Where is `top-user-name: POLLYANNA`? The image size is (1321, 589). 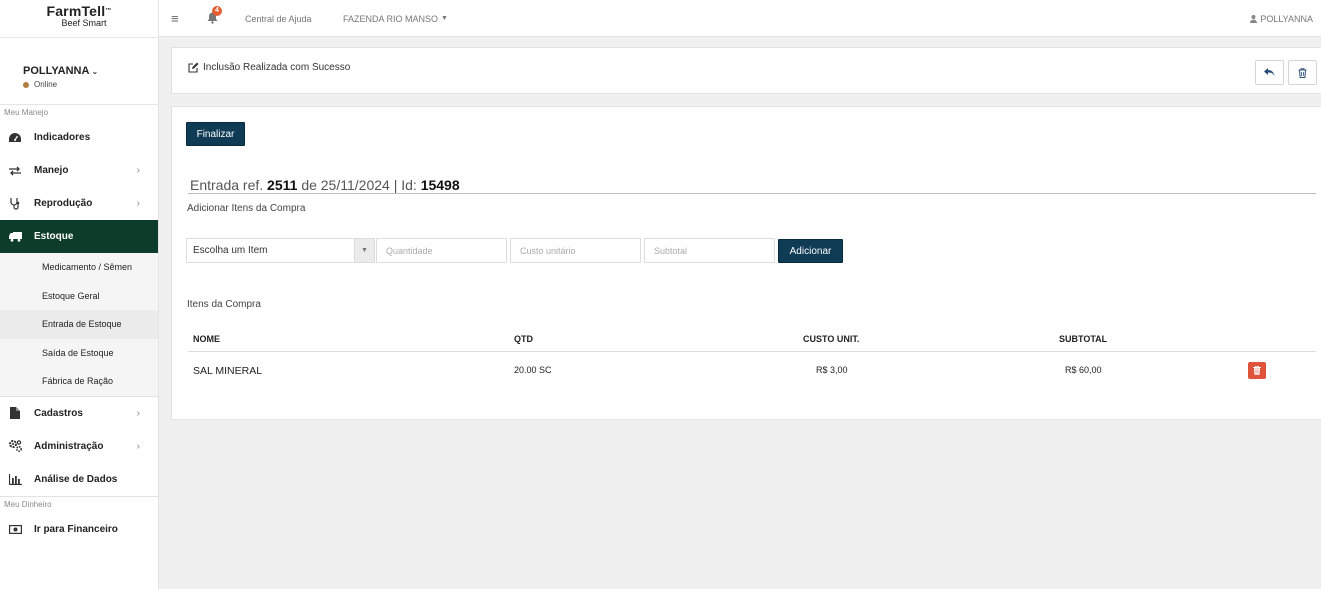
top-user-name: POLLYANNA is located at coordinates (1286, 18).